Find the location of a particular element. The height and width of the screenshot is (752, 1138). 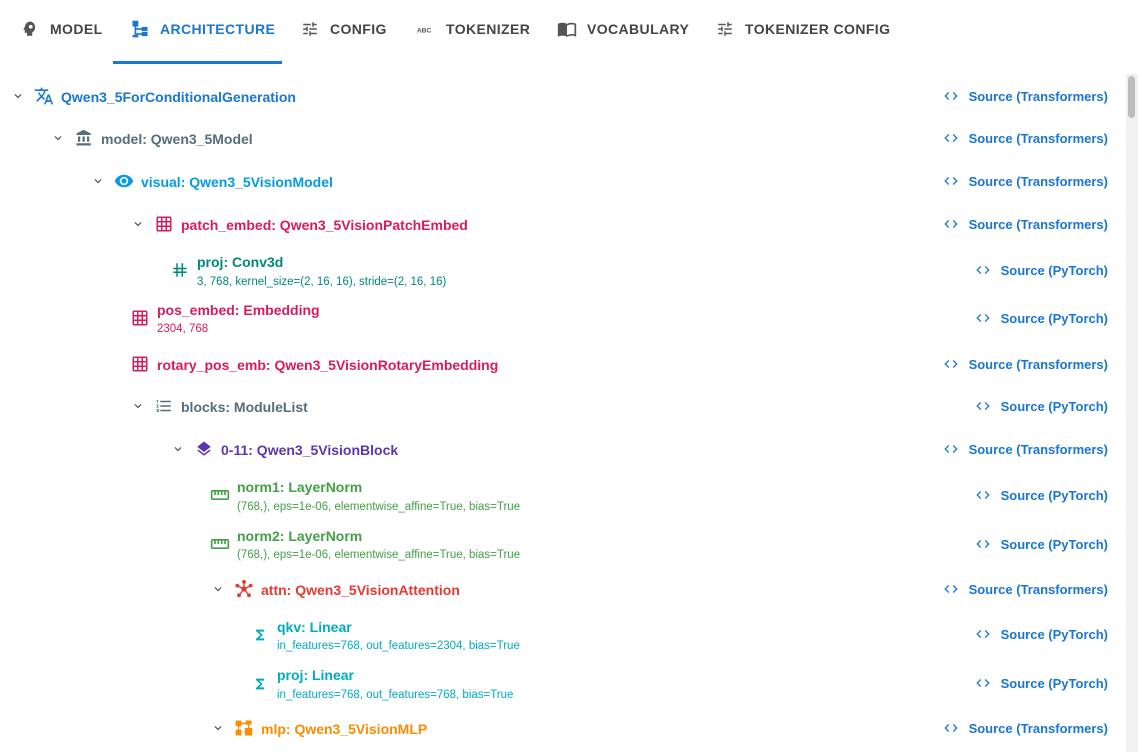

node-title: Qwen3_5ForConditionalGeneration is located at coordinates (178, 97).